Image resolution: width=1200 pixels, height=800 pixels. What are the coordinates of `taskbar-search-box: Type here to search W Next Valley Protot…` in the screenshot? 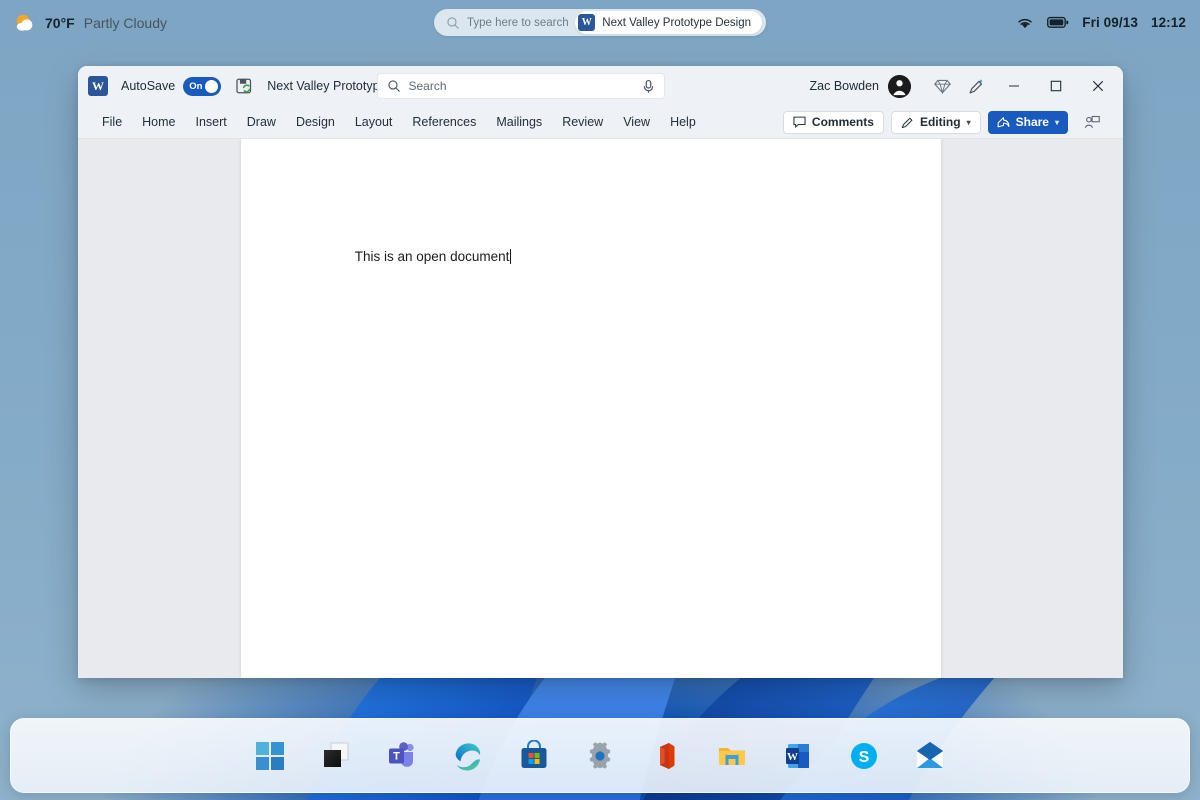 It's located at (600, 22).